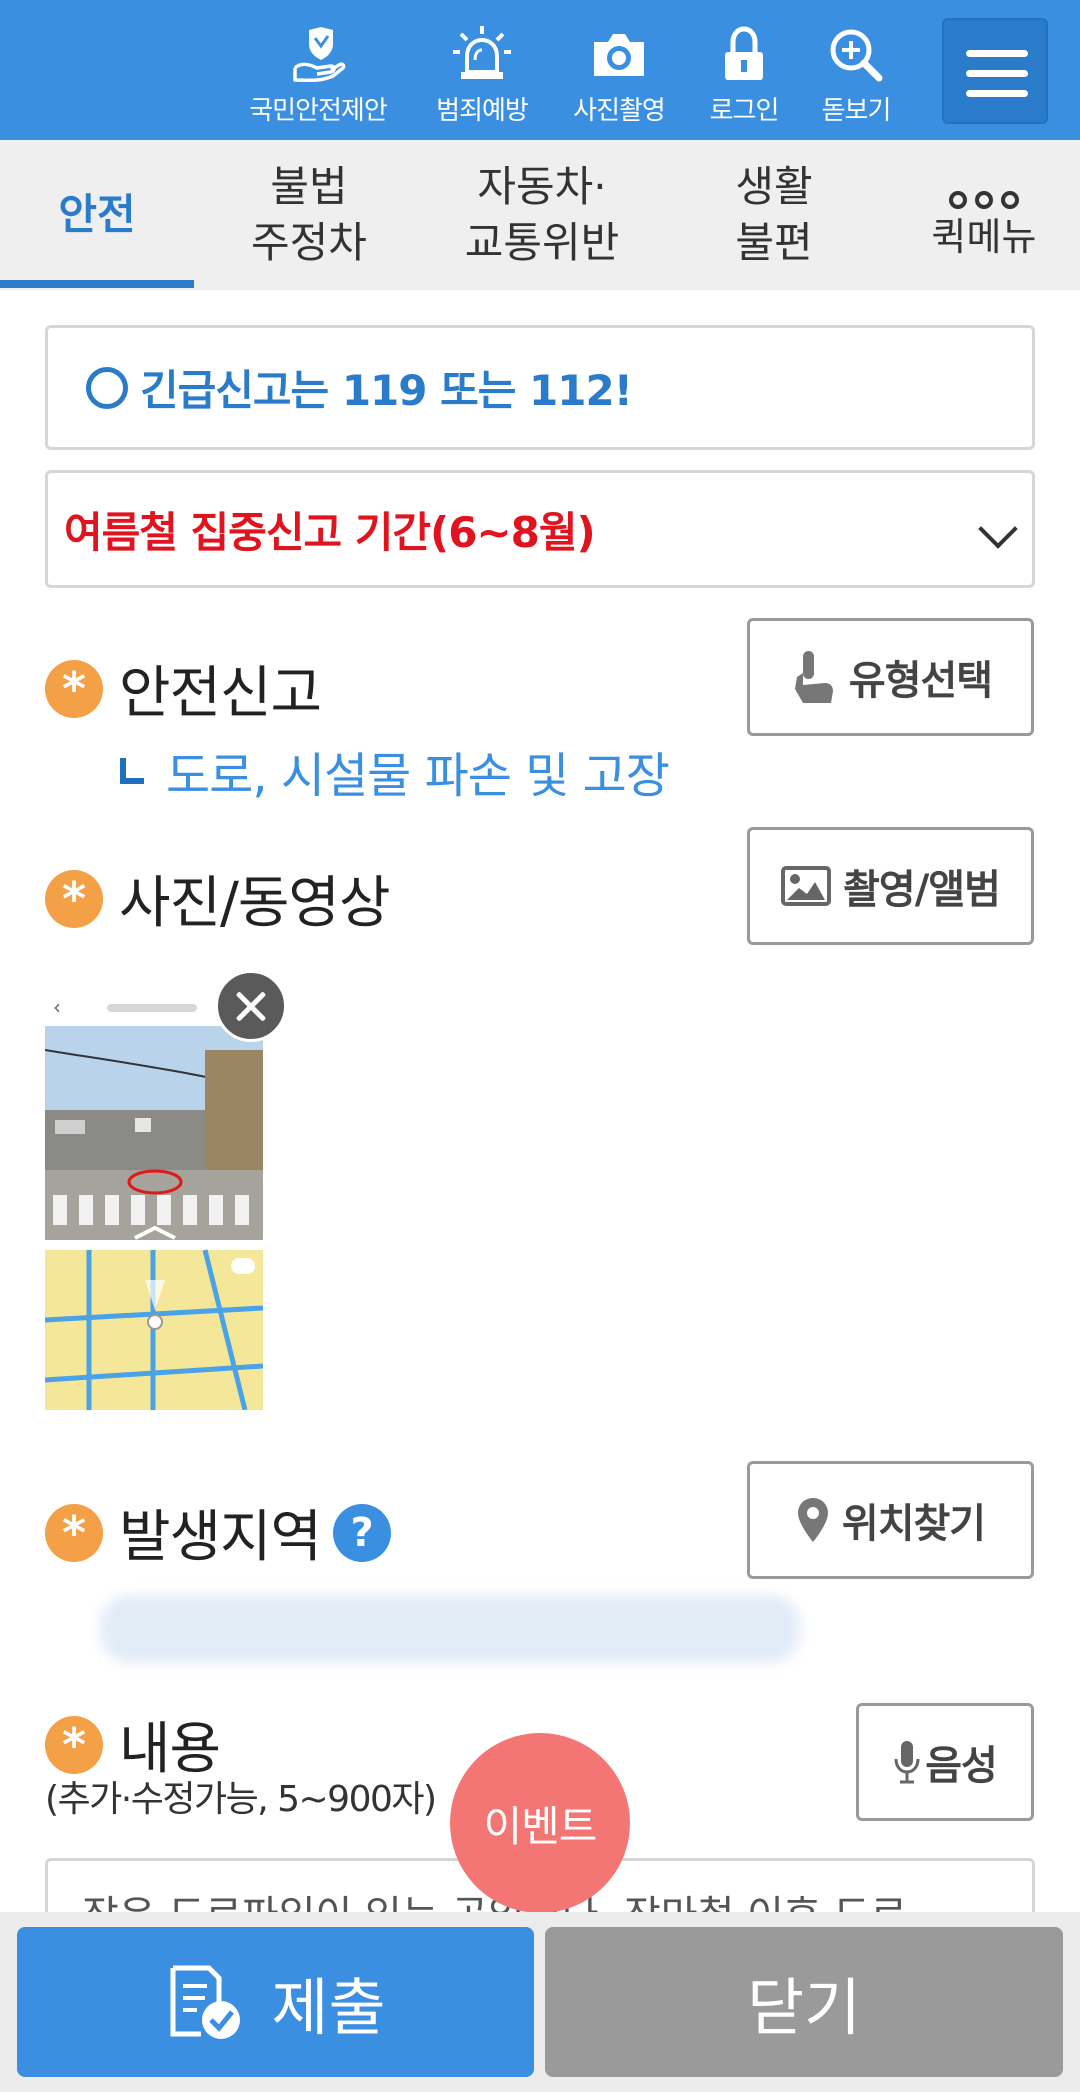 The height and width of the screenshot is (2092, 1080). I want to click on tab-label: 불법 주정차, so click(309, 214).